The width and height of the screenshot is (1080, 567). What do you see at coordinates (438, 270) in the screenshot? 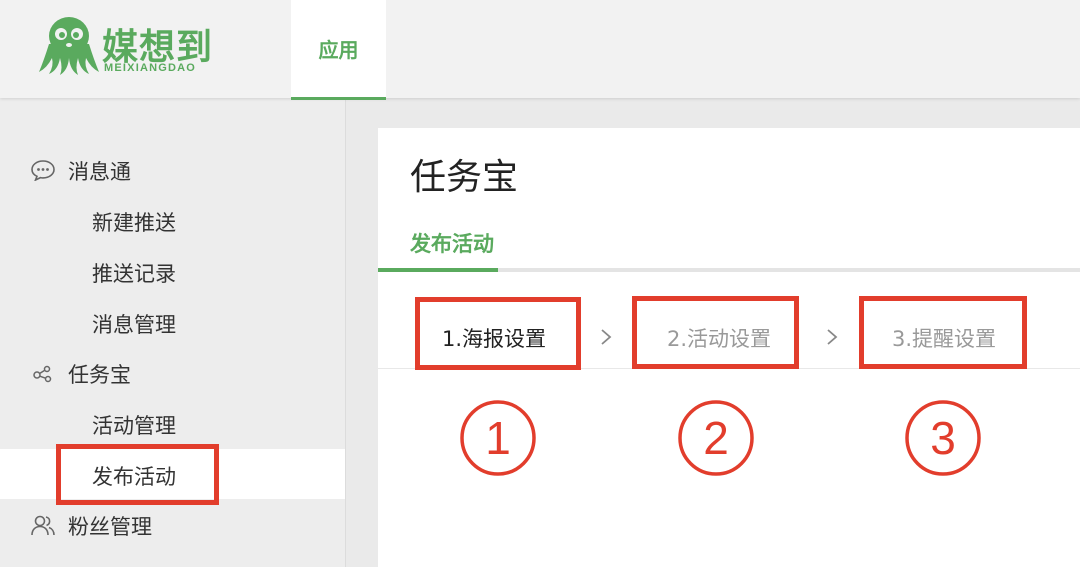
I see `tab-active-indicator` at bounding box center [438, 270].